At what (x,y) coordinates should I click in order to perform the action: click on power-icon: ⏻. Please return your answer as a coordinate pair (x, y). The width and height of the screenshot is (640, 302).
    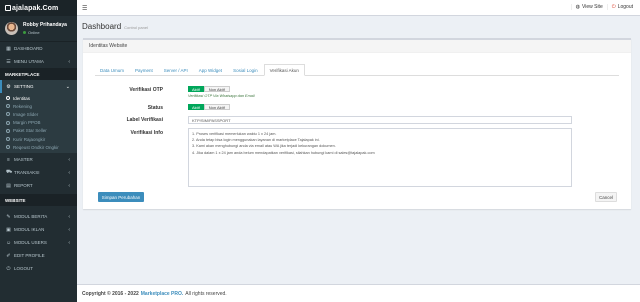
    Looking at the image, I should click on (8, 268).